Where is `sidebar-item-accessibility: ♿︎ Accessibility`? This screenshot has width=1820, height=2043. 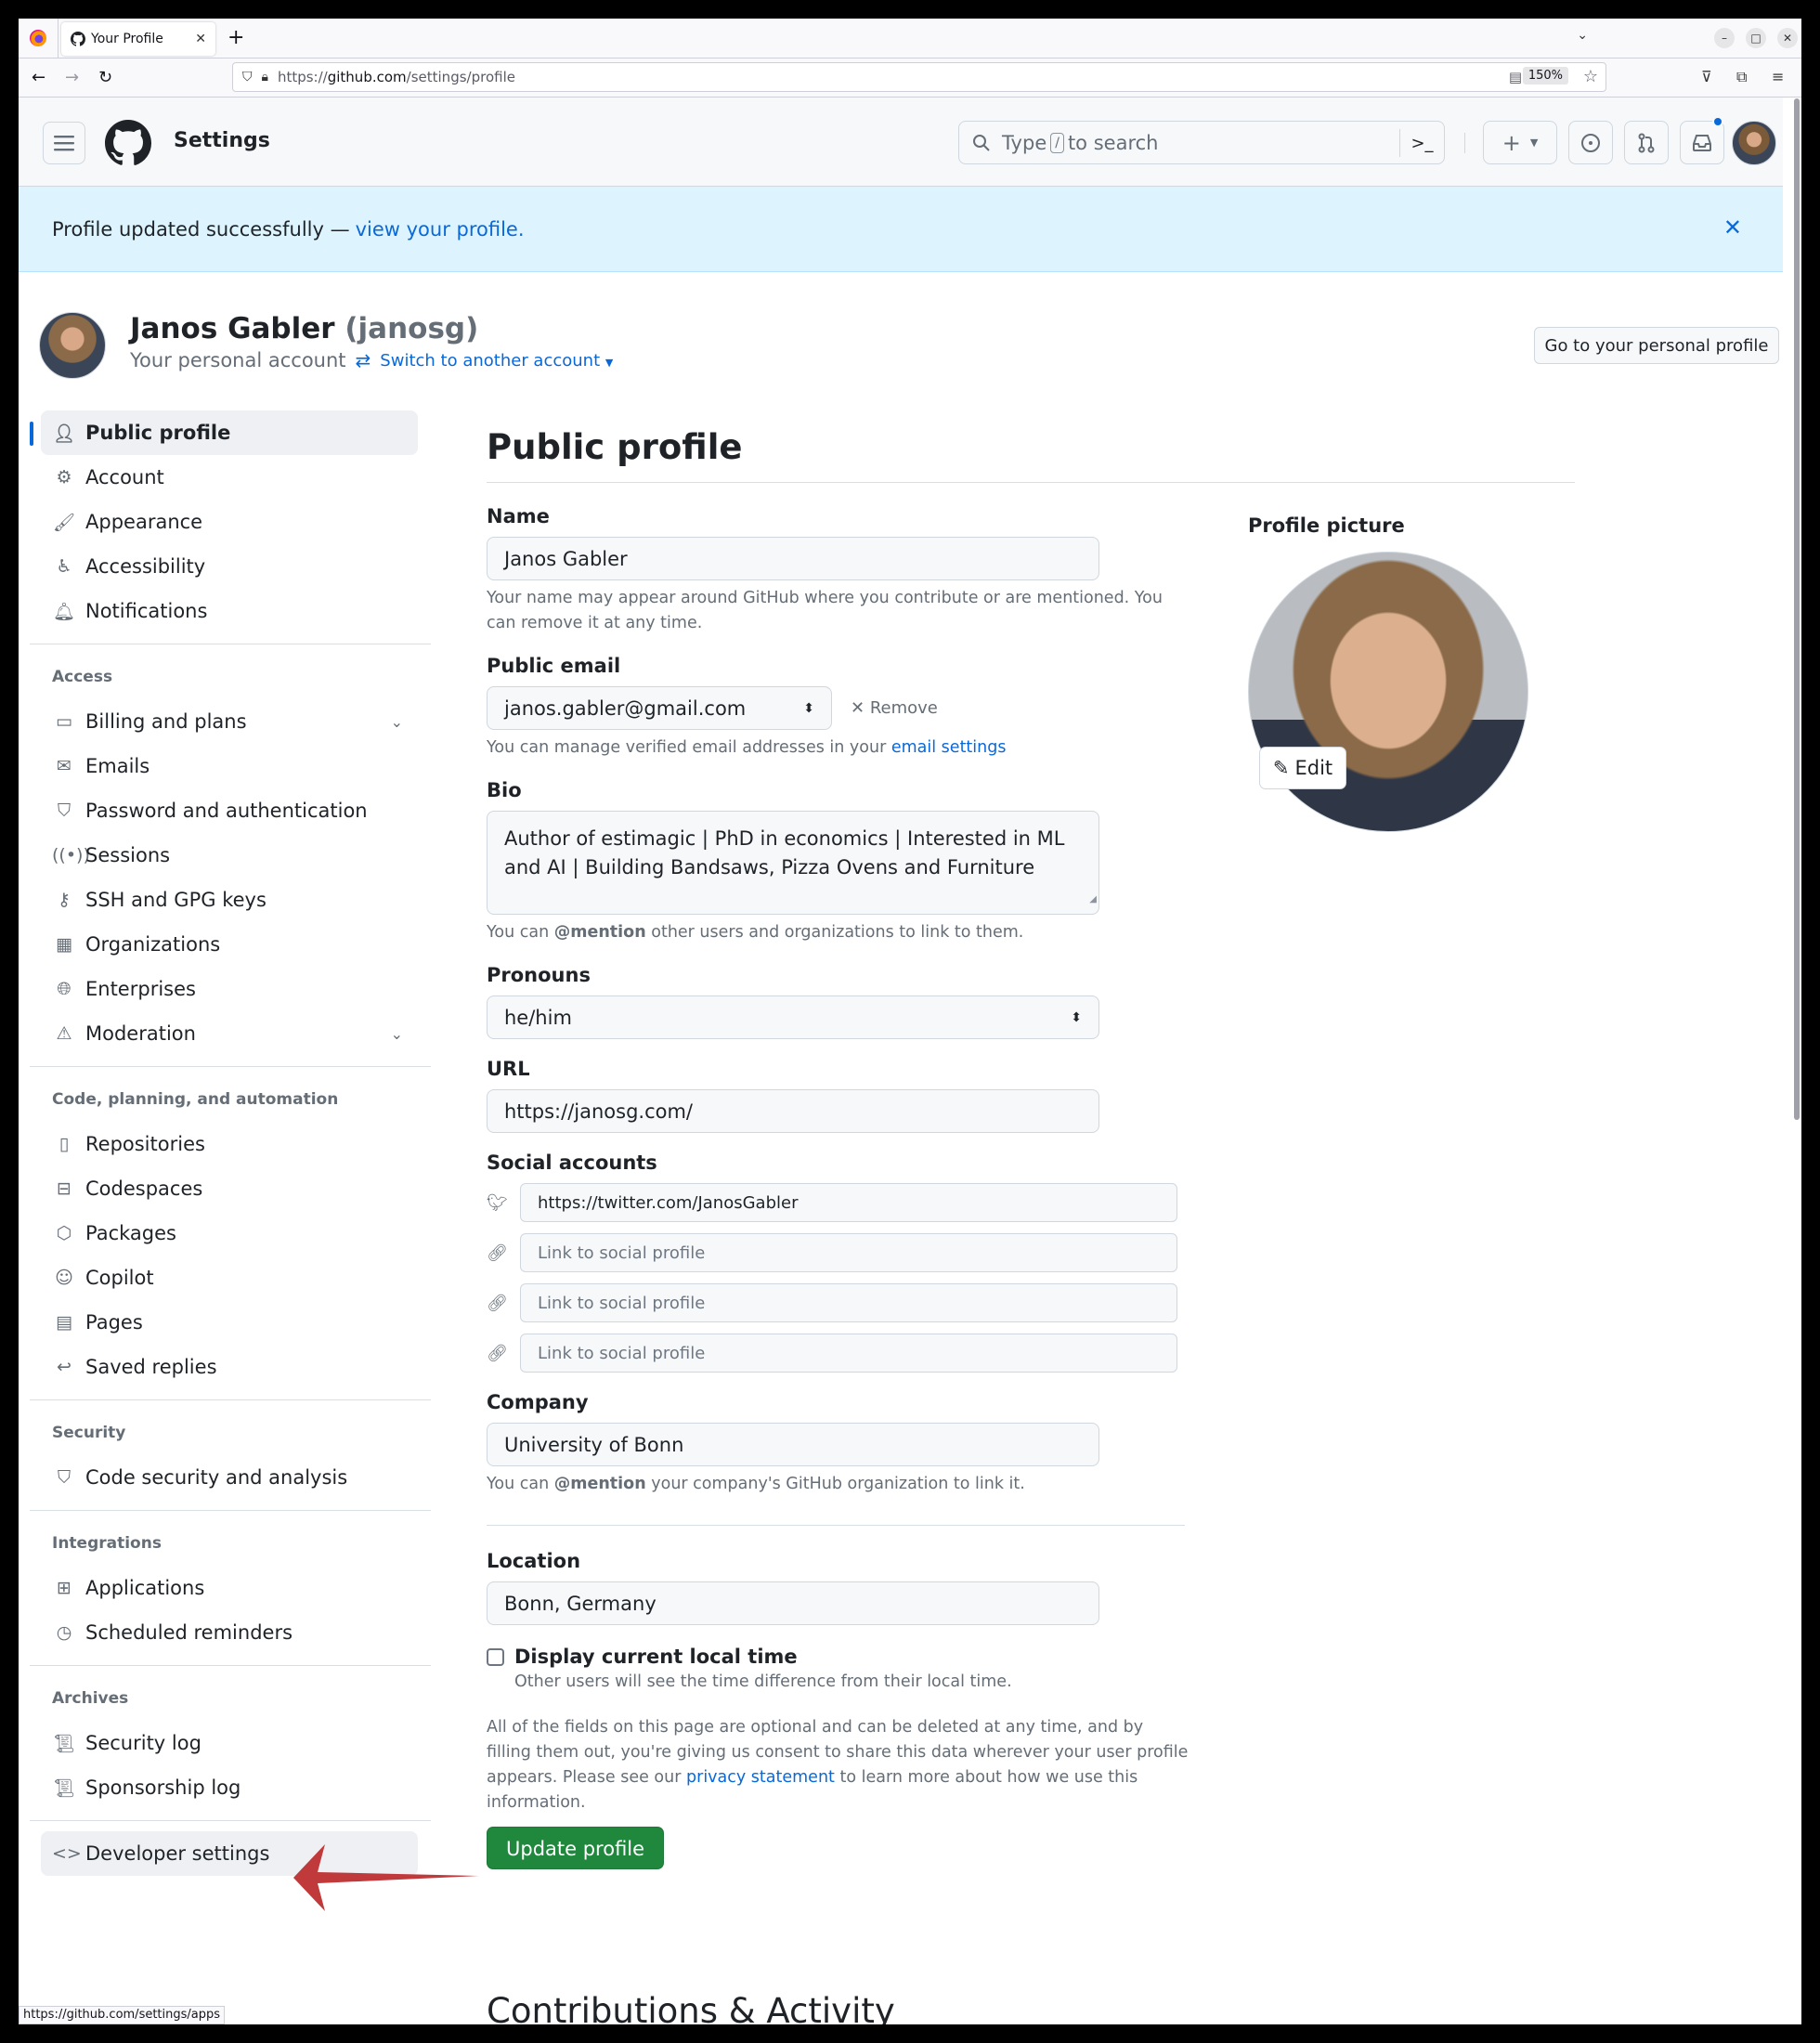 sidebar-item-accessibility: ♿︎ Accessibility is located at coordinates (229, 566).